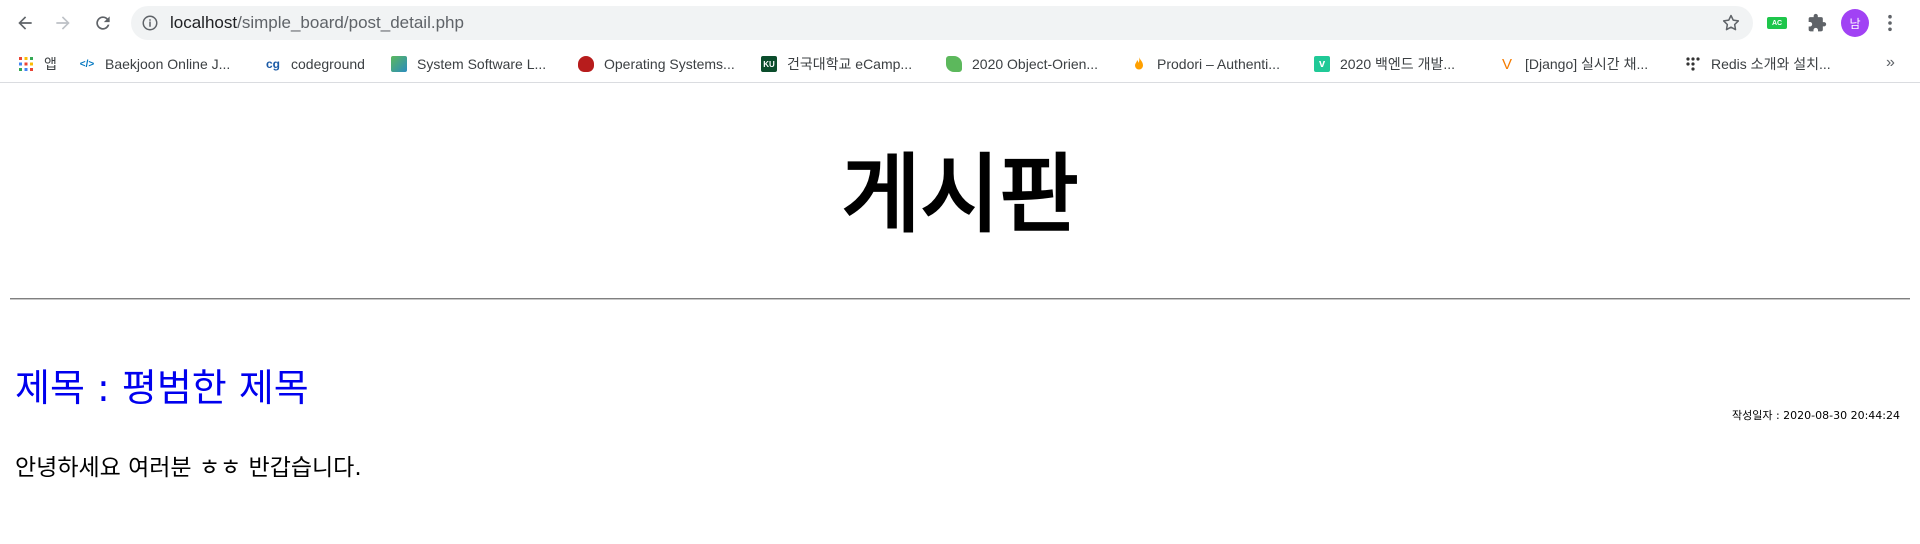  I want to click on forward-button, so click(63, 23).